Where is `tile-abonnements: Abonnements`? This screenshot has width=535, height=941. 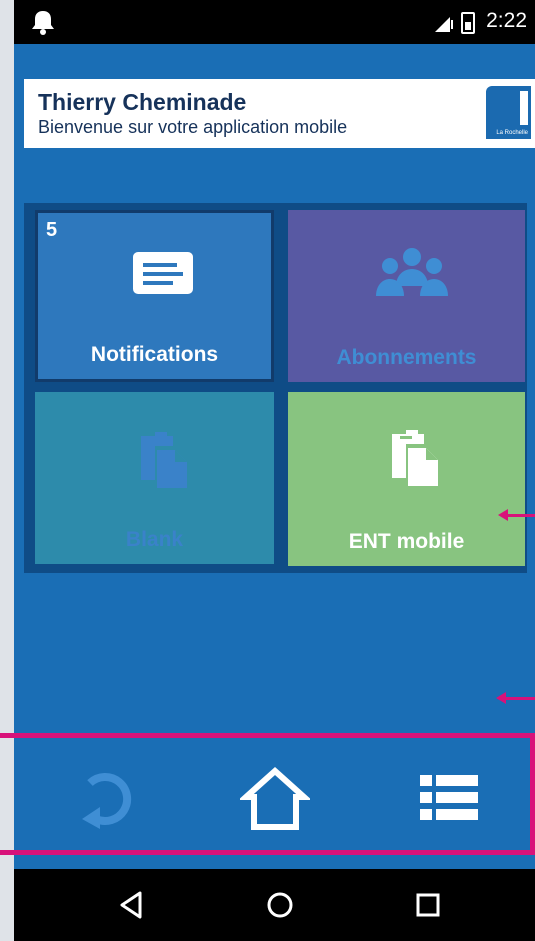 tile-abonnements: Abonnements is located at coordinates (406, 296).